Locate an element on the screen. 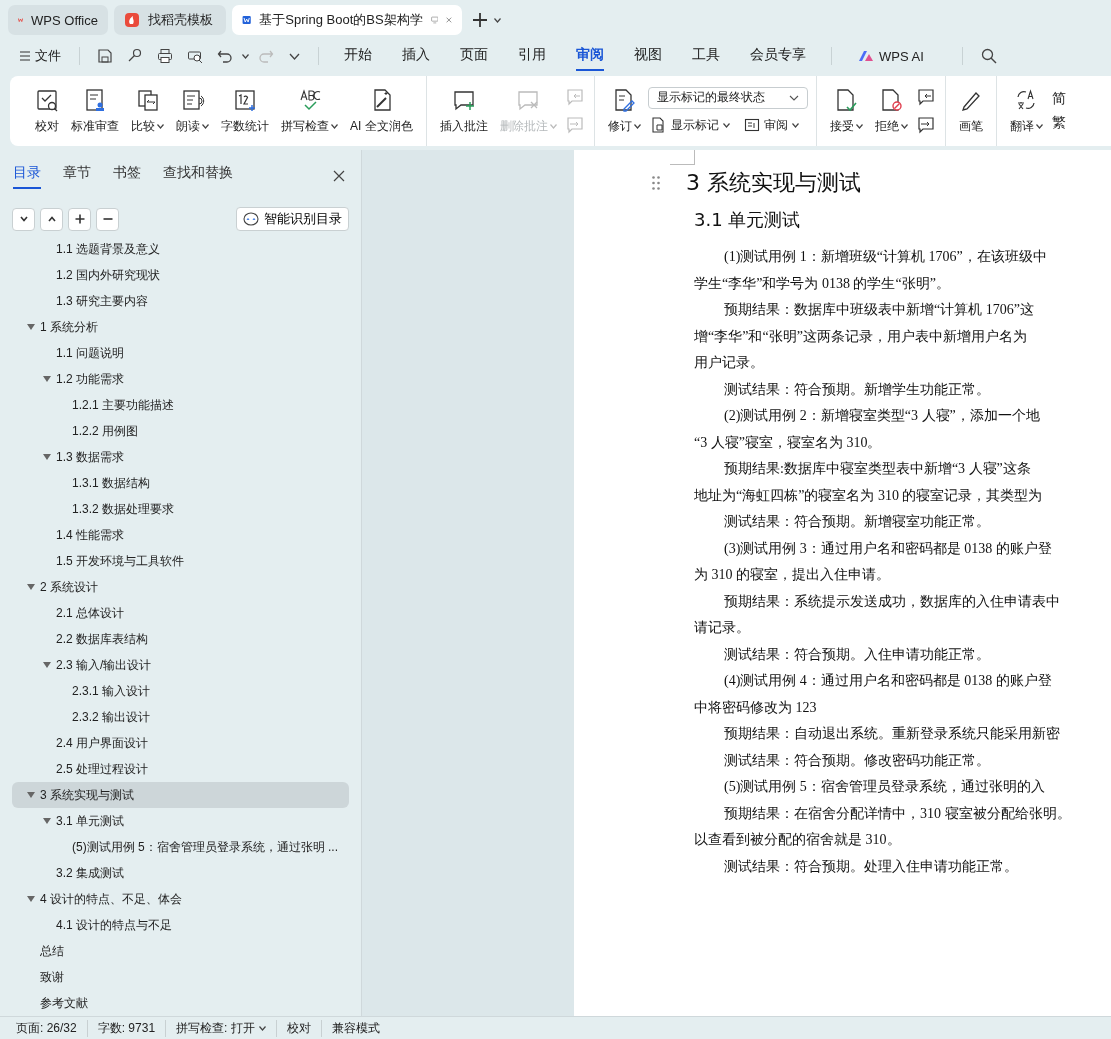 Image resolution: width=1111 pixels, height=1039 pixels. drag-handle-icon is located at coordinates (656, 183).